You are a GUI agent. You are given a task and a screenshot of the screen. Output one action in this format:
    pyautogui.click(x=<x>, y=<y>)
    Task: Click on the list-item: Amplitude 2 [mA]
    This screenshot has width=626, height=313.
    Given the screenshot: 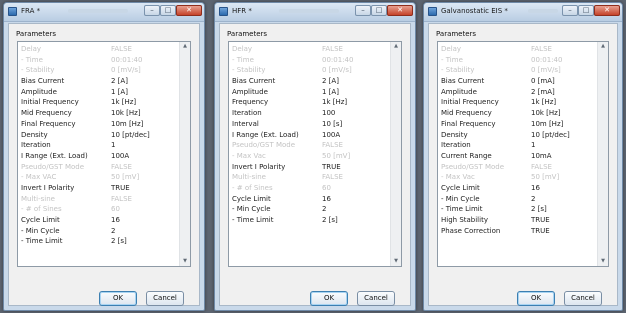 What is the action you would take?
    pyautogui.click(x=518, y=92)
    